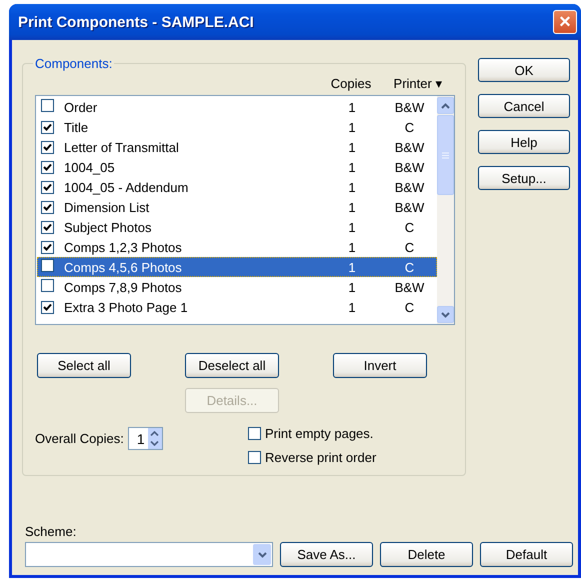  I want to click on component-name: Order, so click(81, 107).